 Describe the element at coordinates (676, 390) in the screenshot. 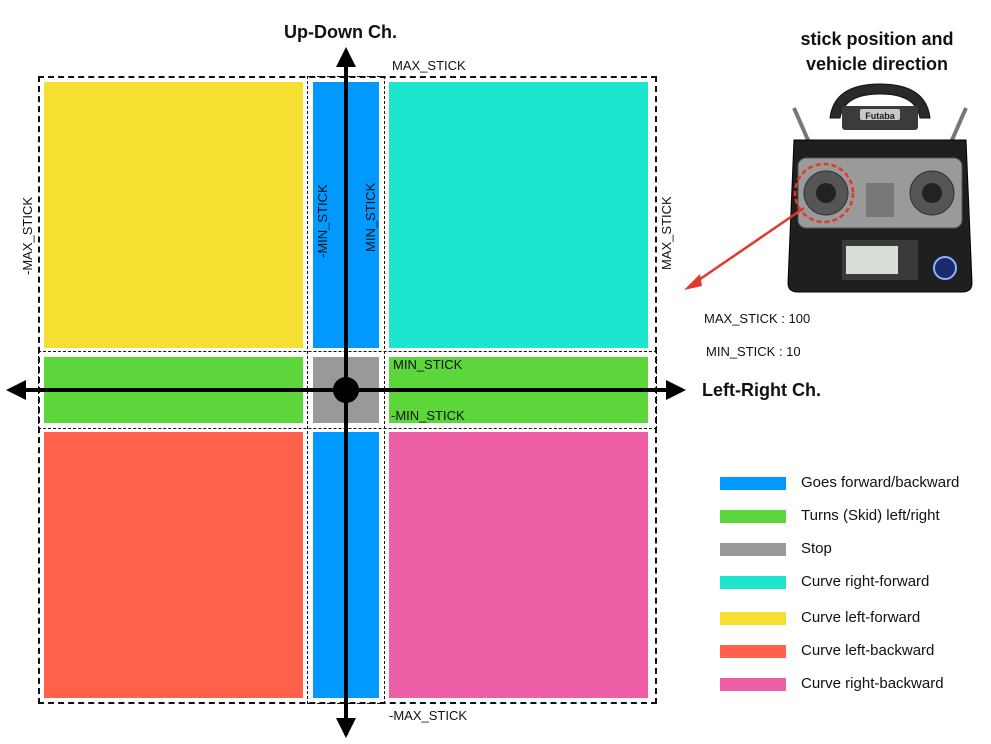

I see `horizontal-axis-right-arrow` at that location.